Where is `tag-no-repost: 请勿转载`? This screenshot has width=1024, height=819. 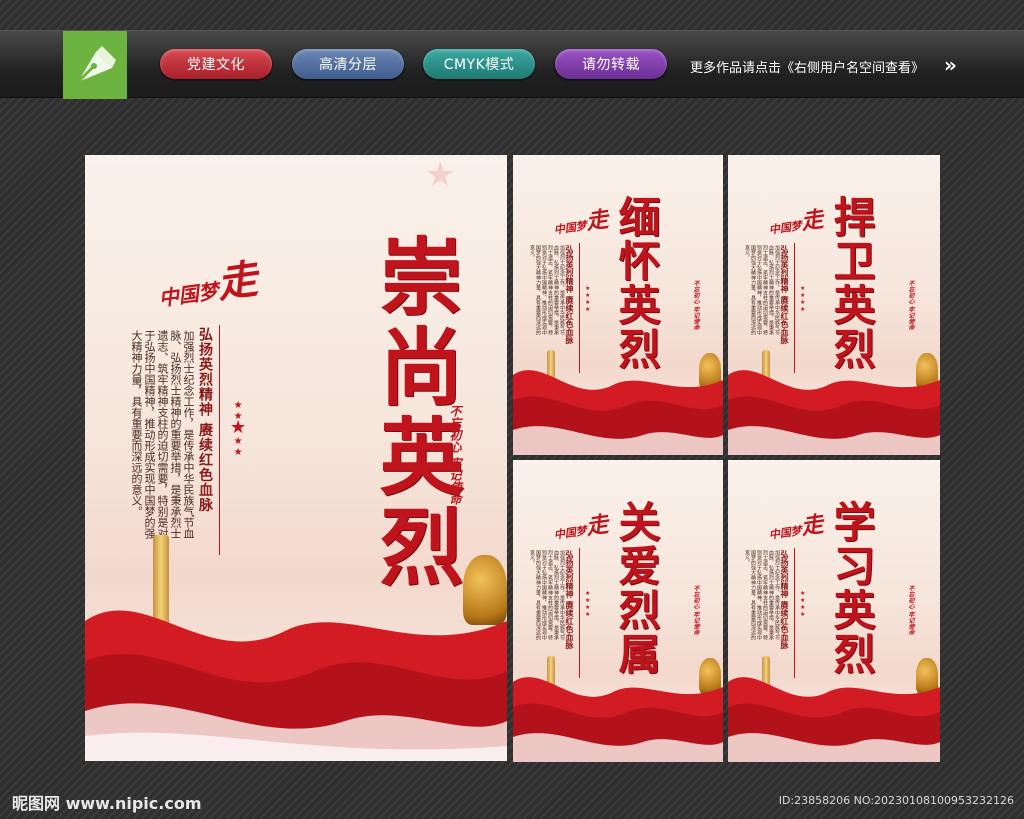 tag-no-repost: 请勿转载 is located at coordinates (611, 64).